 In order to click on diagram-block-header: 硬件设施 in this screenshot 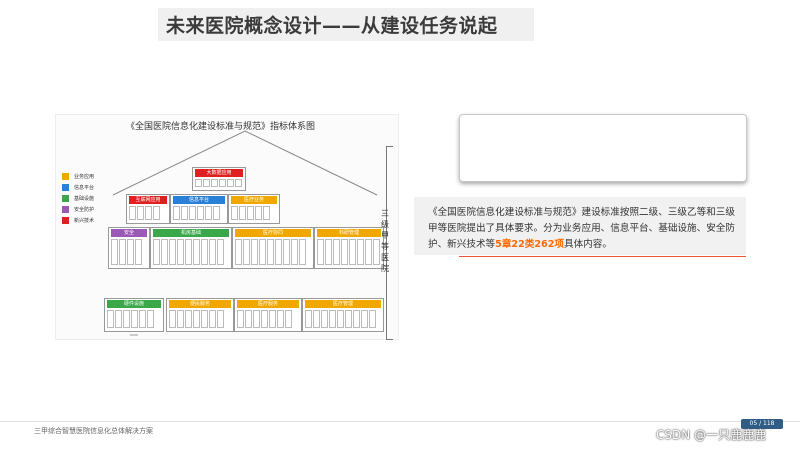, I will do `click(134, 304)`.